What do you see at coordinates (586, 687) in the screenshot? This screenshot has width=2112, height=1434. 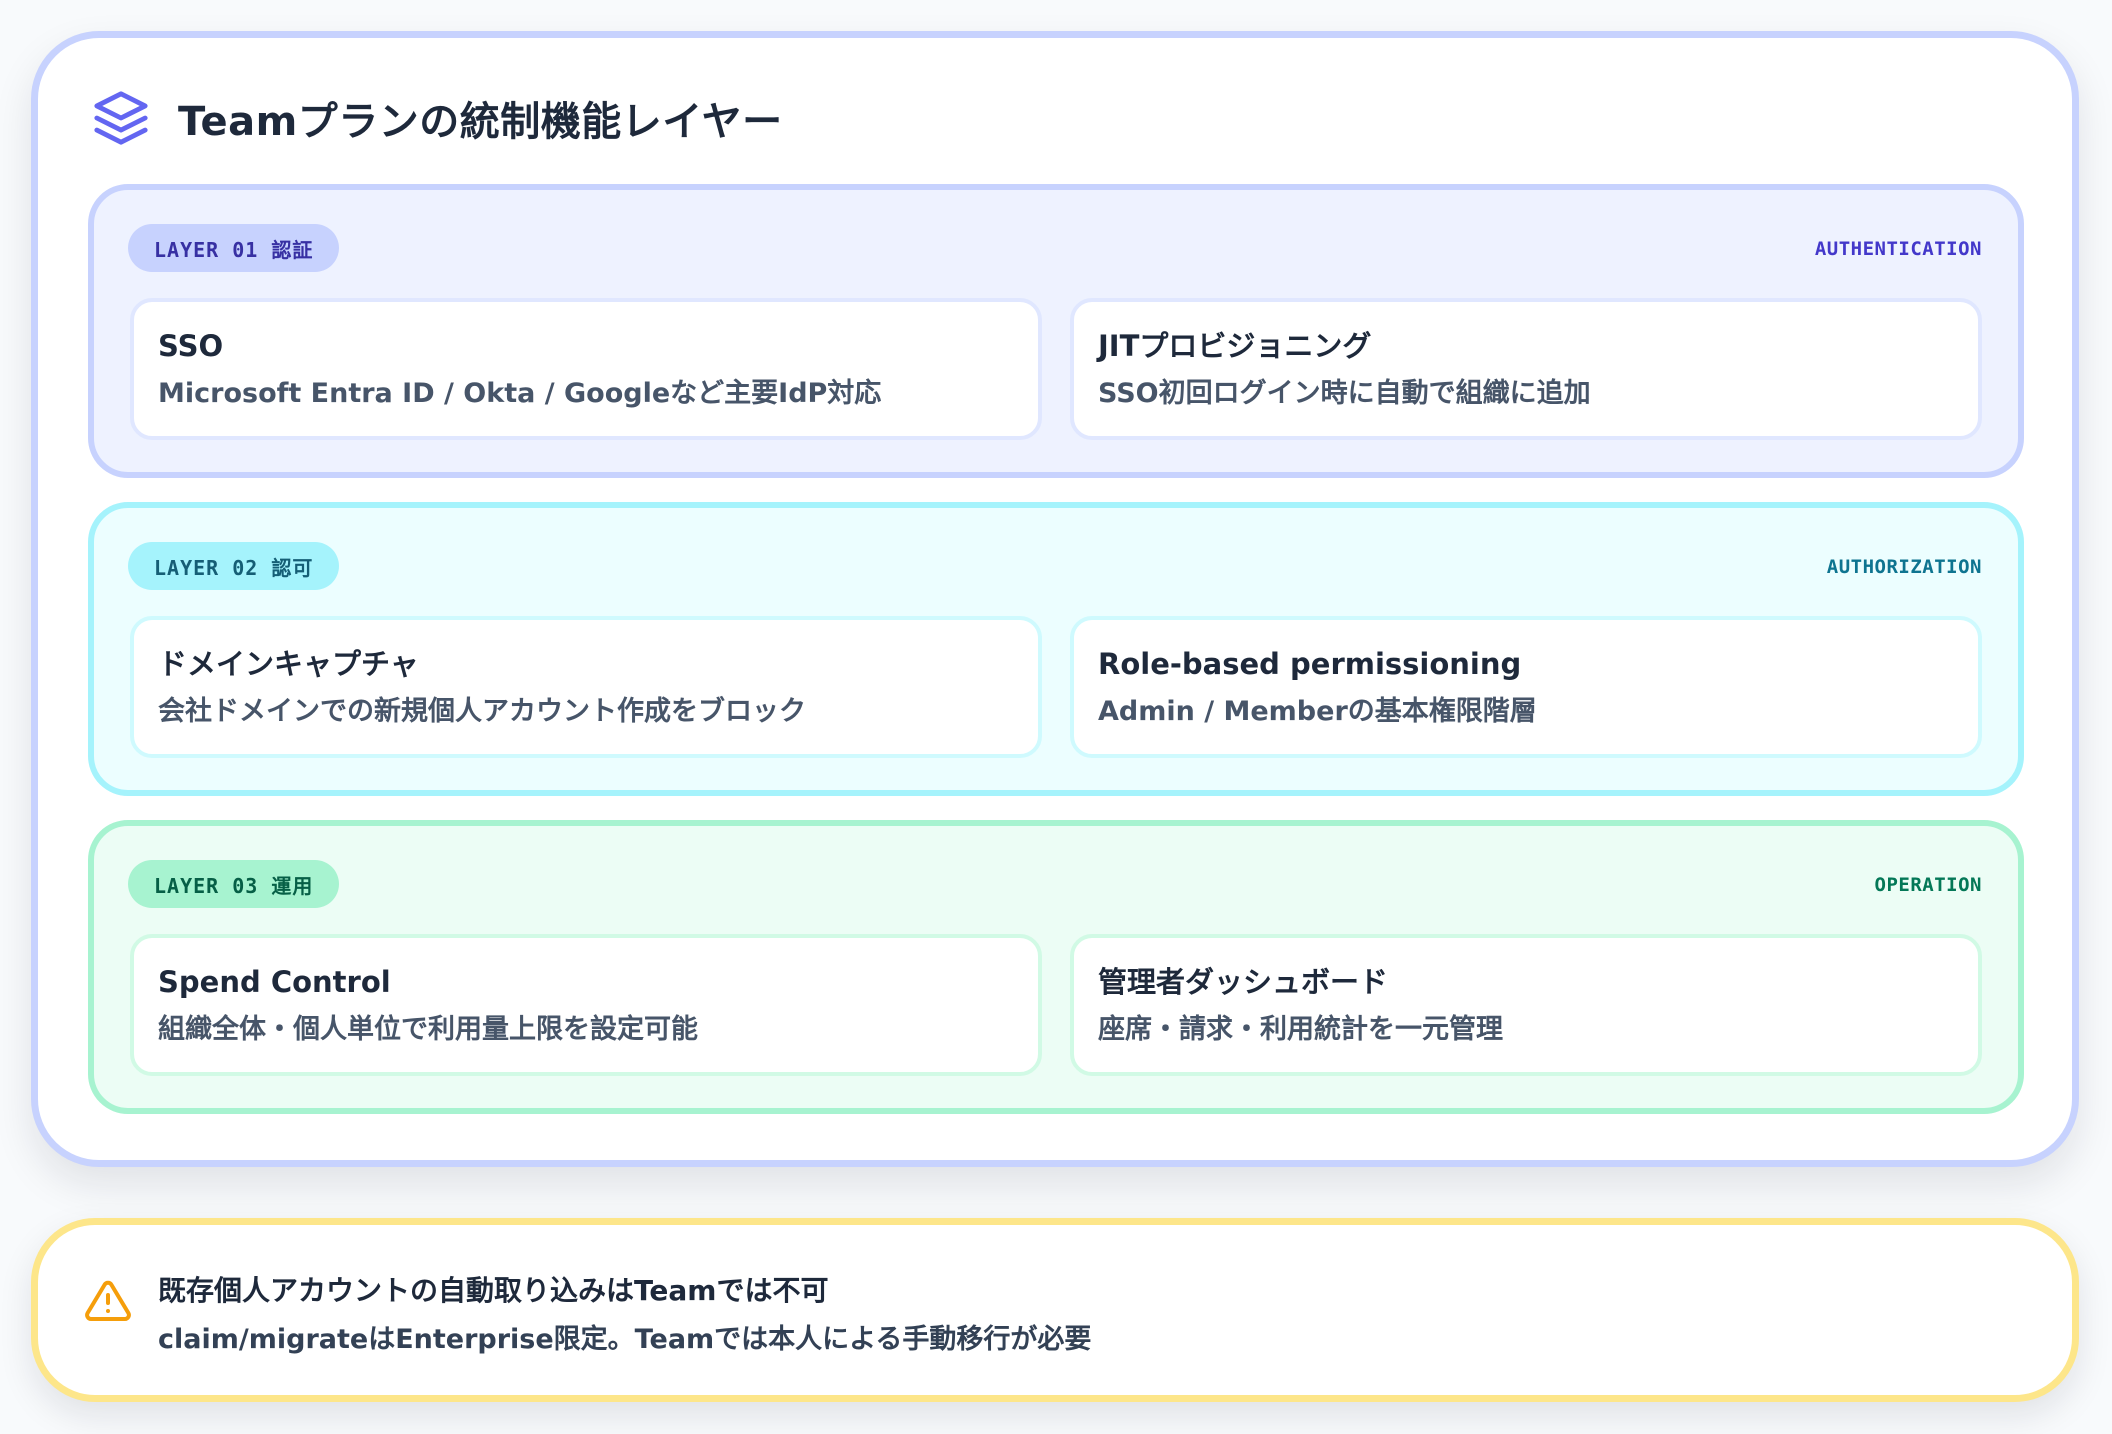 I see `feature-card-domain-capture: ドメインキャプチャ 会社ドメインでの新規個人アカウント作成をブロック` at bounding box center [586, 687].